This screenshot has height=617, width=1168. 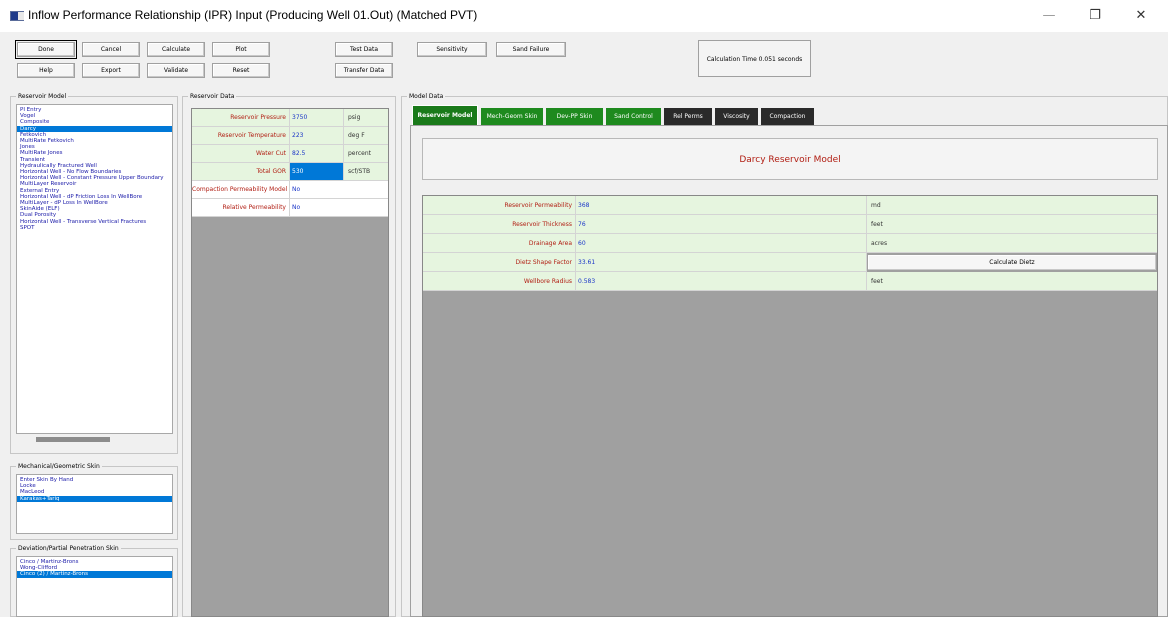 What do you see at coordinates (1141, 16) in the screenshot?
I see `close-icon: ✕` at bounding box center [1141, 16].